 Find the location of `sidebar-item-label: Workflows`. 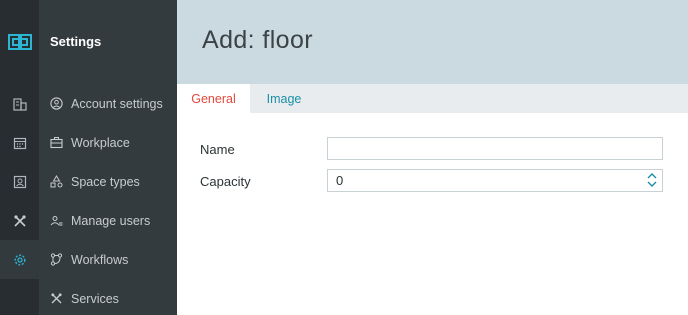

sidebar-item-label: Workflows is located at coordinates (100, 259).